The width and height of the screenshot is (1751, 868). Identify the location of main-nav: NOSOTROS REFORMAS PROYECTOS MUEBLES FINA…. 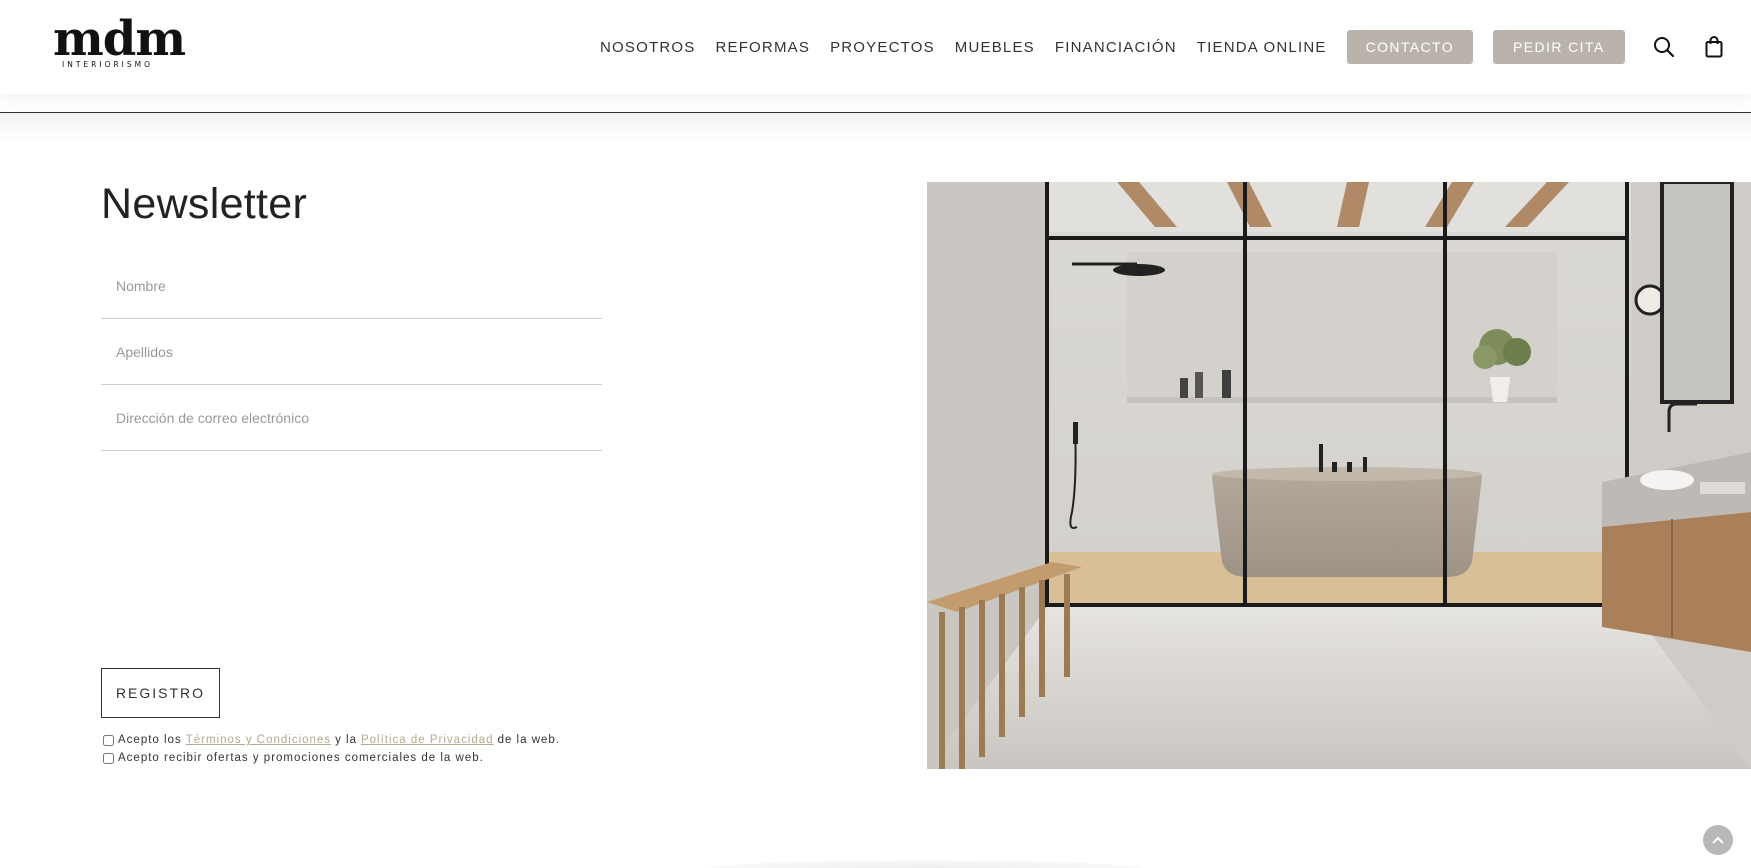
(1163, 47).